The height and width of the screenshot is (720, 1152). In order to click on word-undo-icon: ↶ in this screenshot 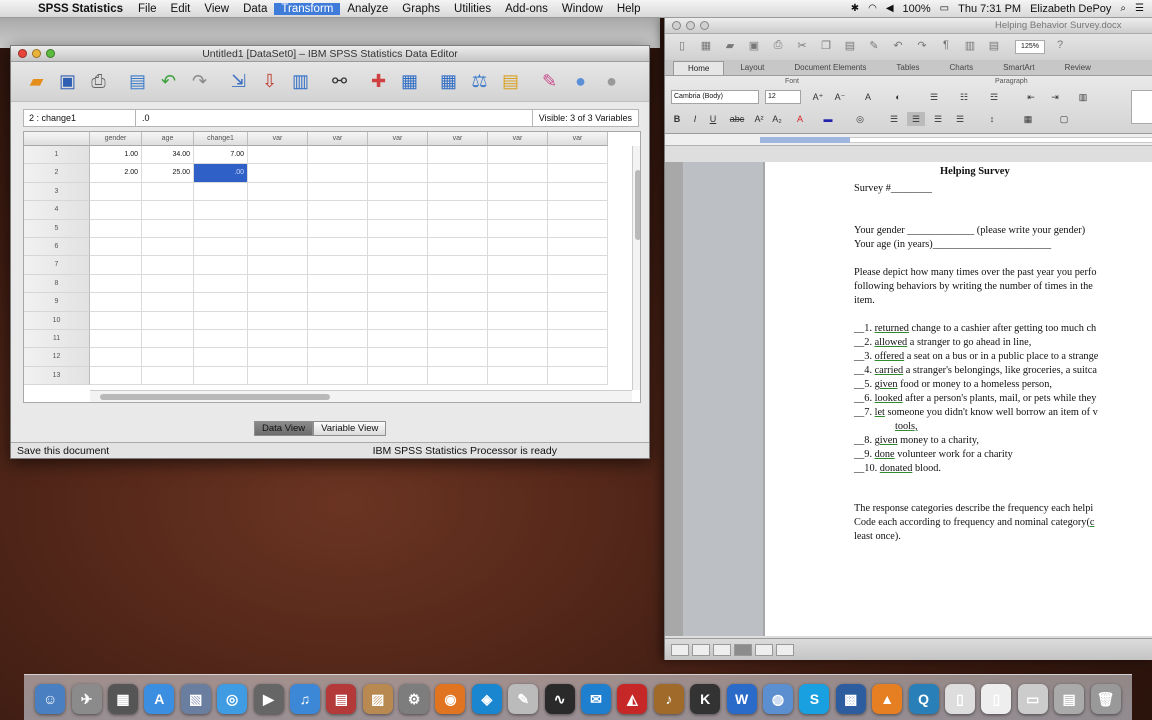, I will do `click(898, 47)`.